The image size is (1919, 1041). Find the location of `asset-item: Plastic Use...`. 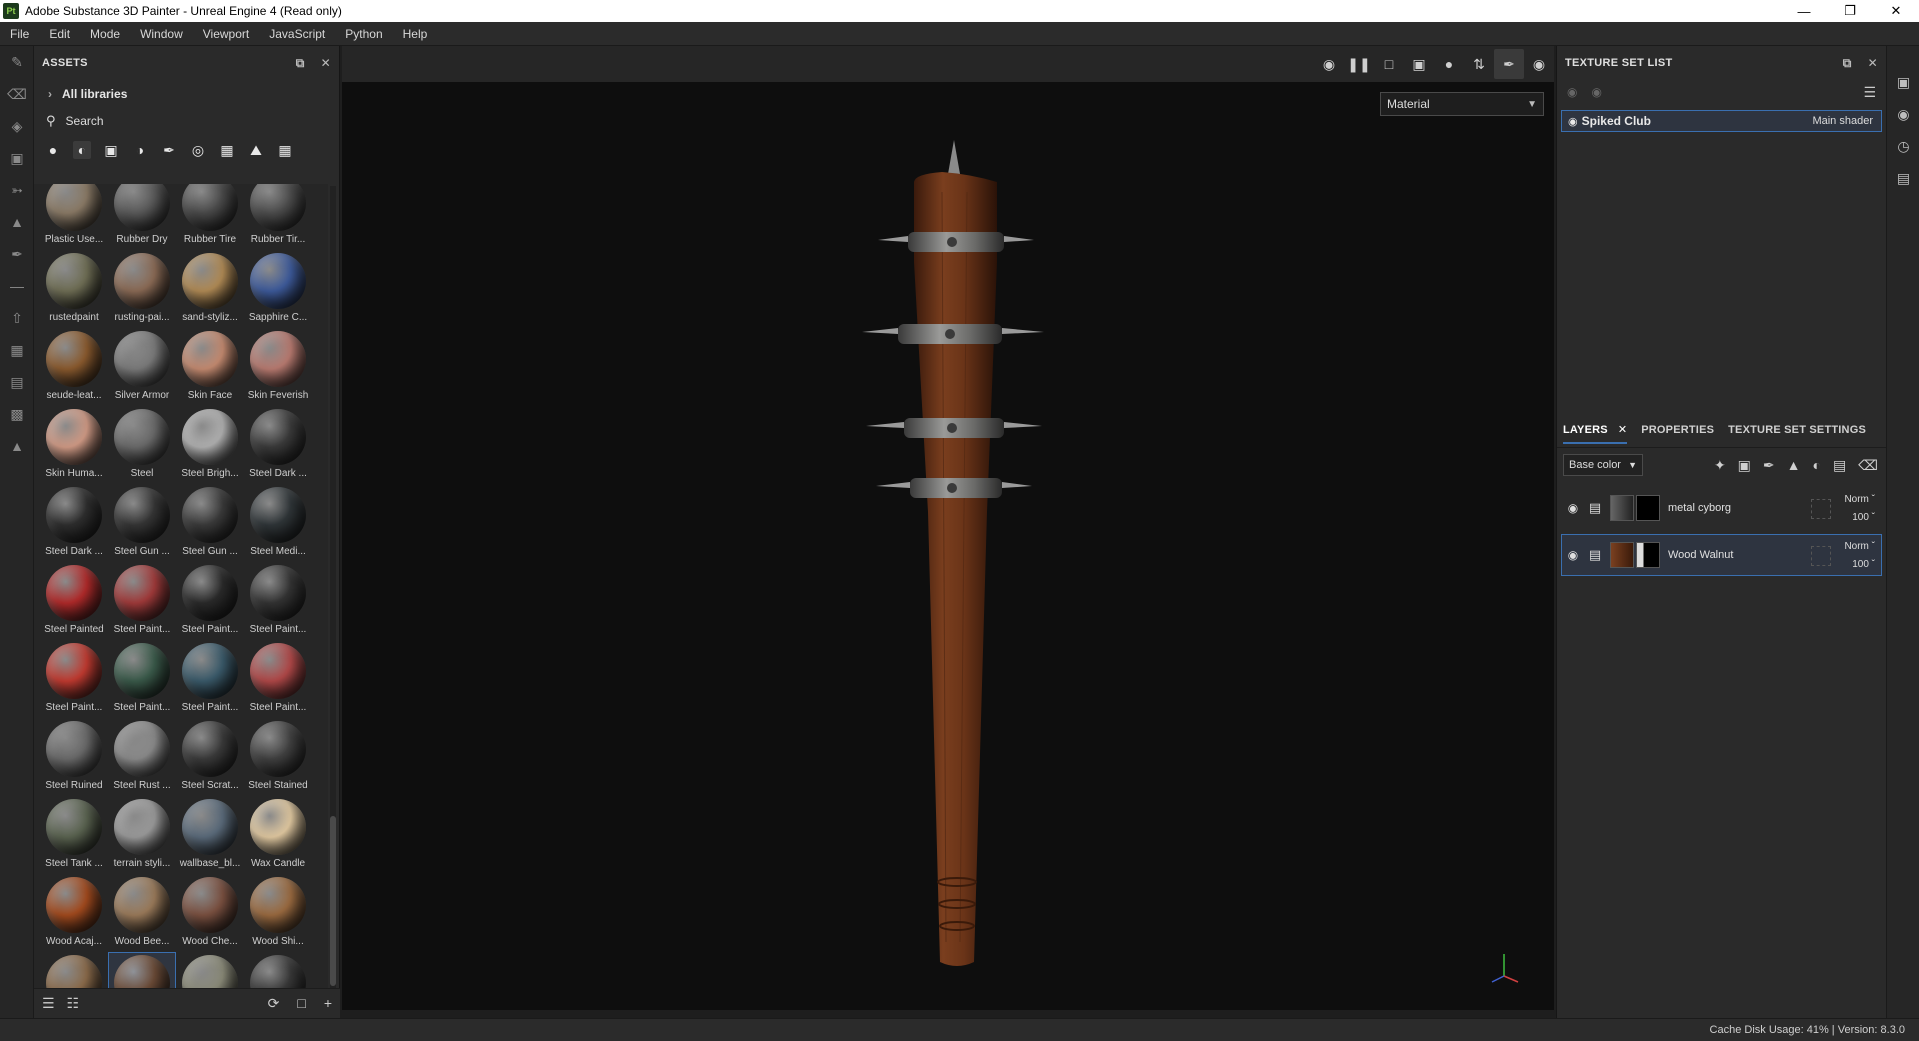

asset-item: Plastic Use... is located at coordinates (74, 217).